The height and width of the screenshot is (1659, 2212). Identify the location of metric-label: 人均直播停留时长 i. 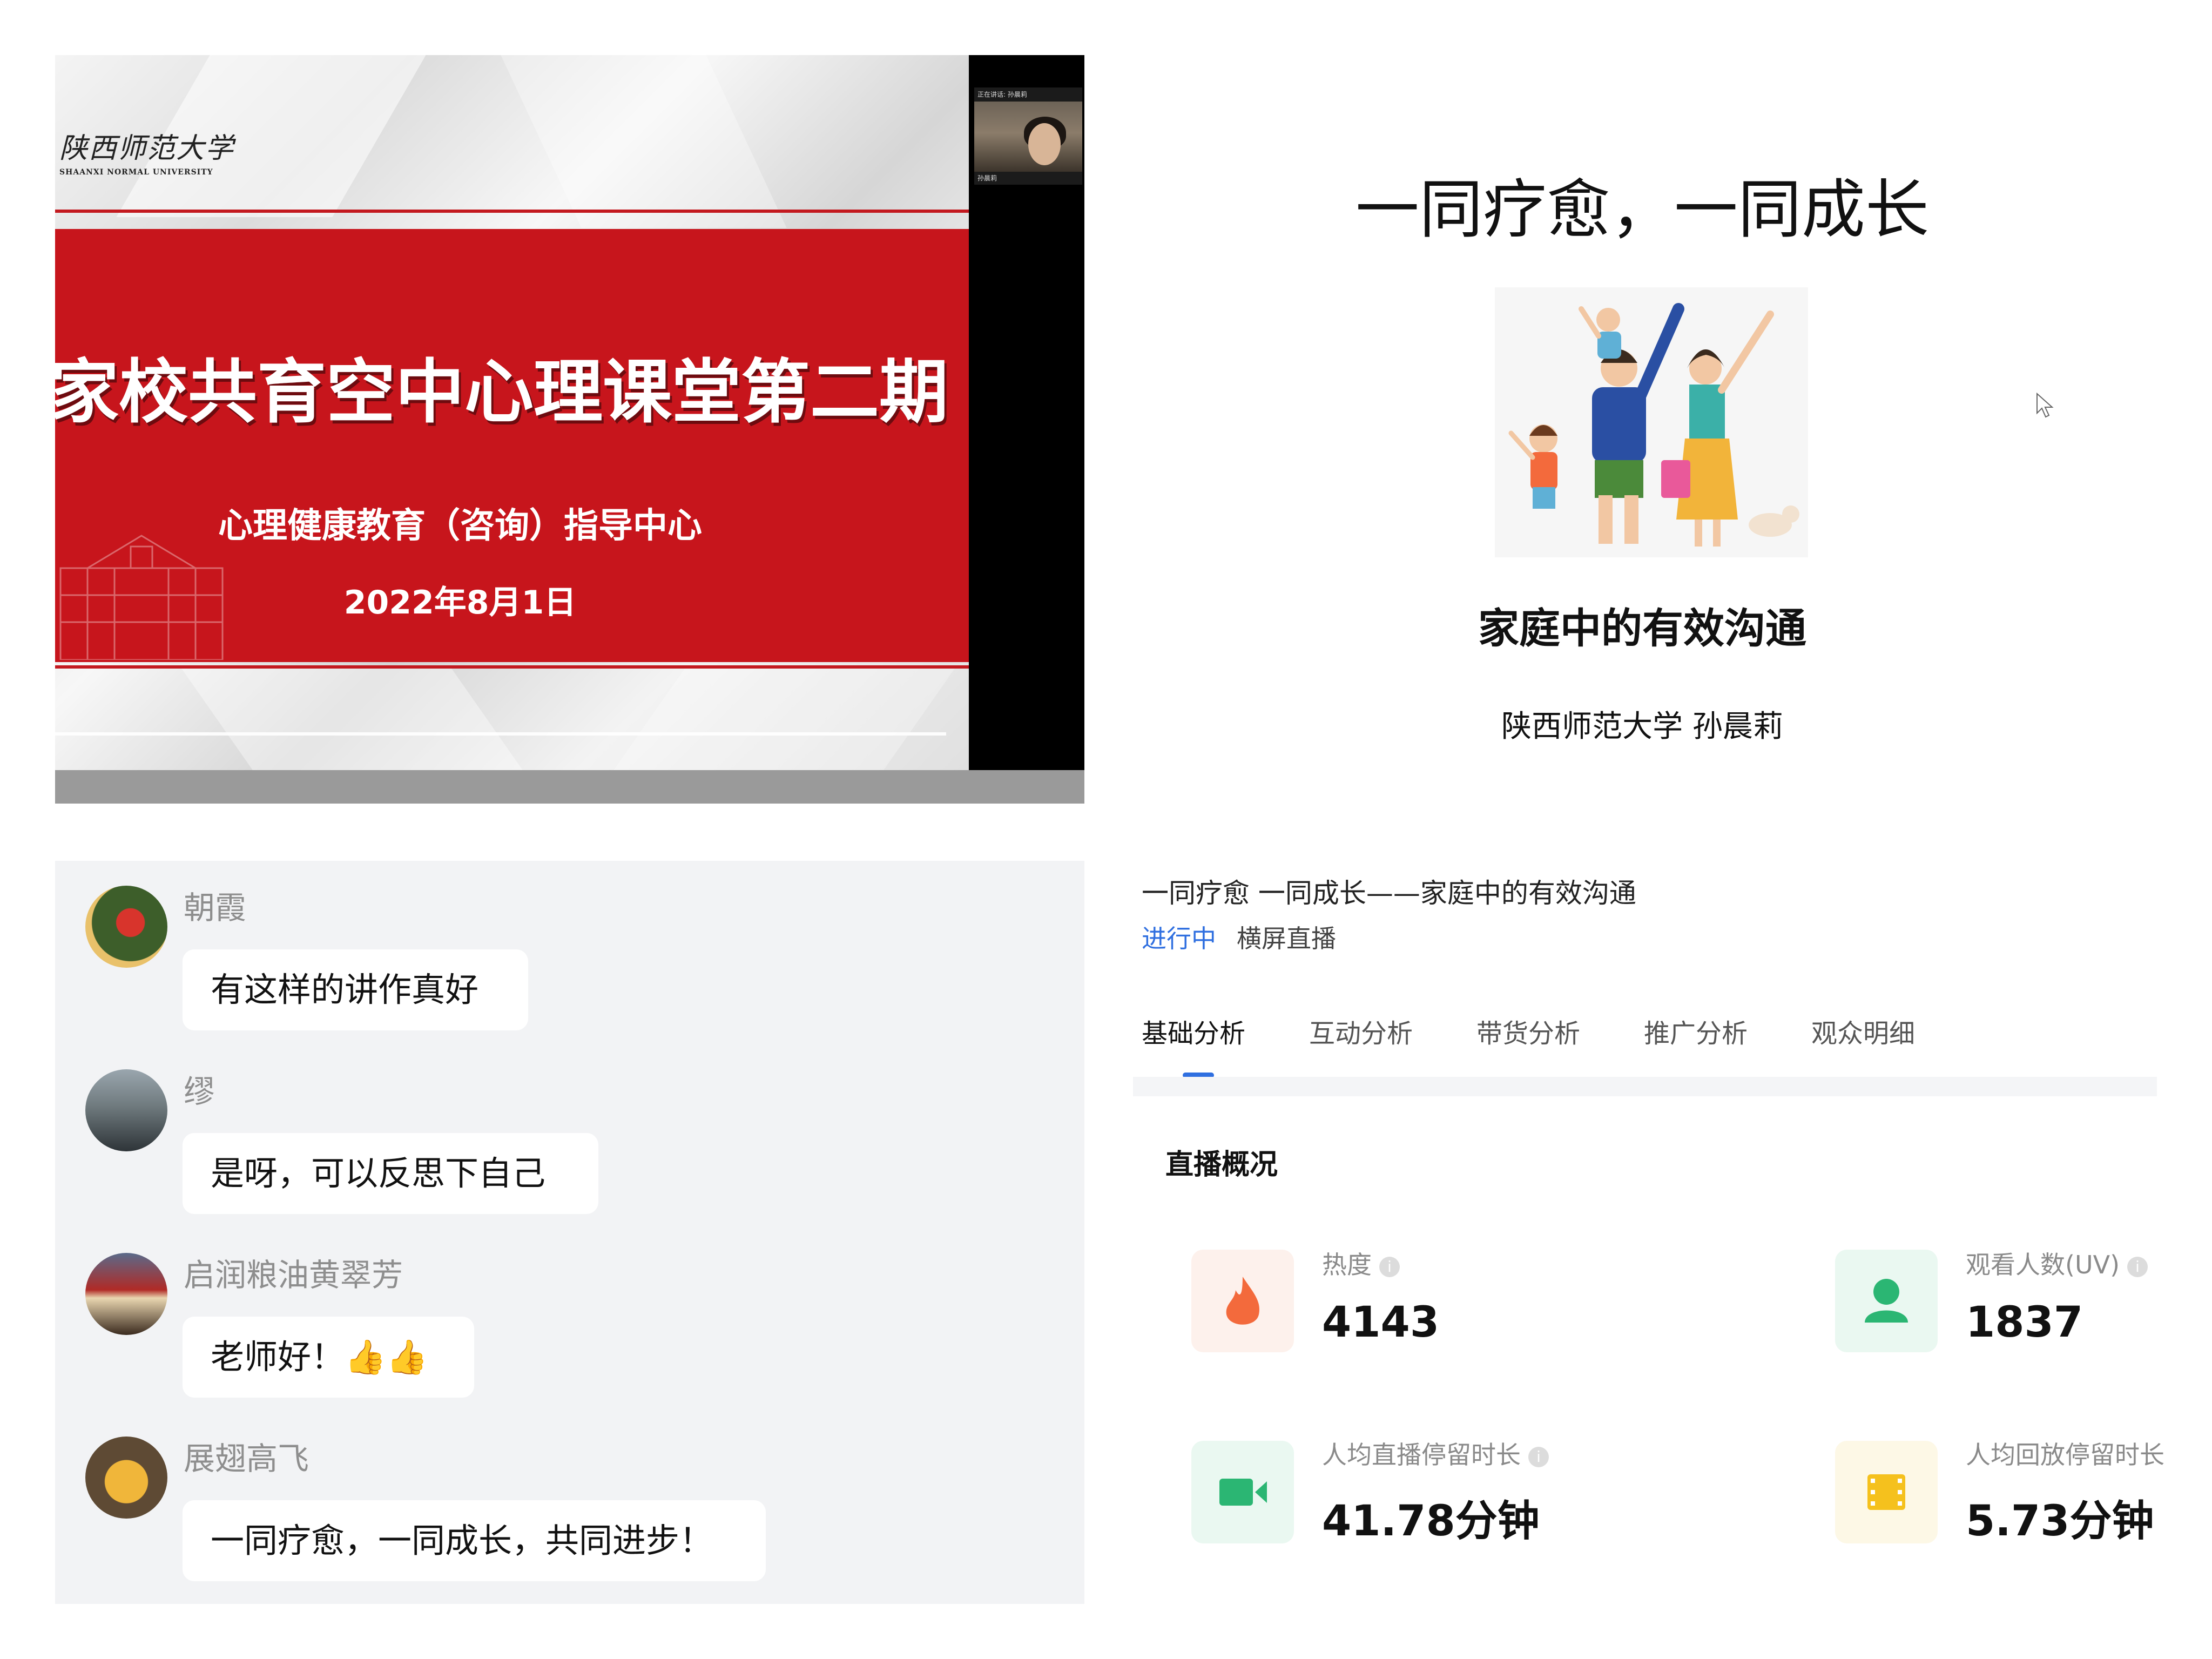
(1435, 1453).